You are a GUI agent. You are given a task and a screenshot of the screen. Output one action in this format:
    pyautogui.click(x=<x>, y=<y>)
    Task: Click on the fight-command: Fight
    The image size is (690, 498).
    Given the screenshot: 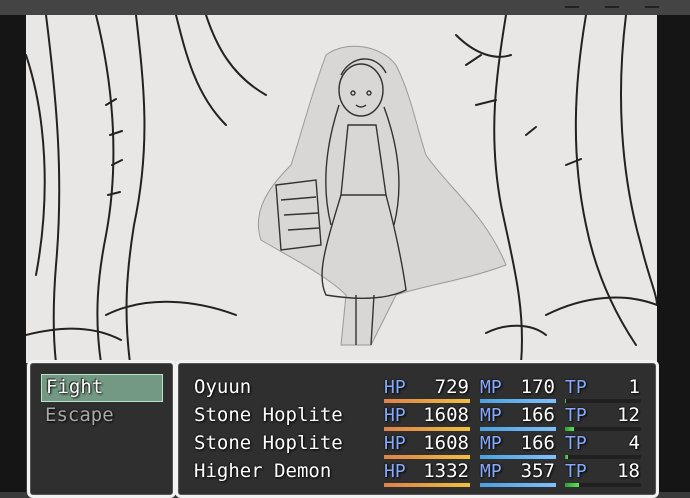 What is the action you would take?
    pyautogui.click(x=102, y=388)
    